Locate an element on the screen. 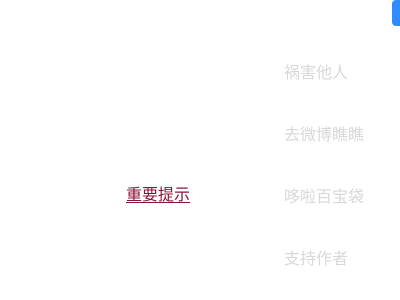 The height and width of the screenshot is (300, 400). menu-item-visit-weibo: 去微博瞧瞧 is located at coordinates (324, 135).